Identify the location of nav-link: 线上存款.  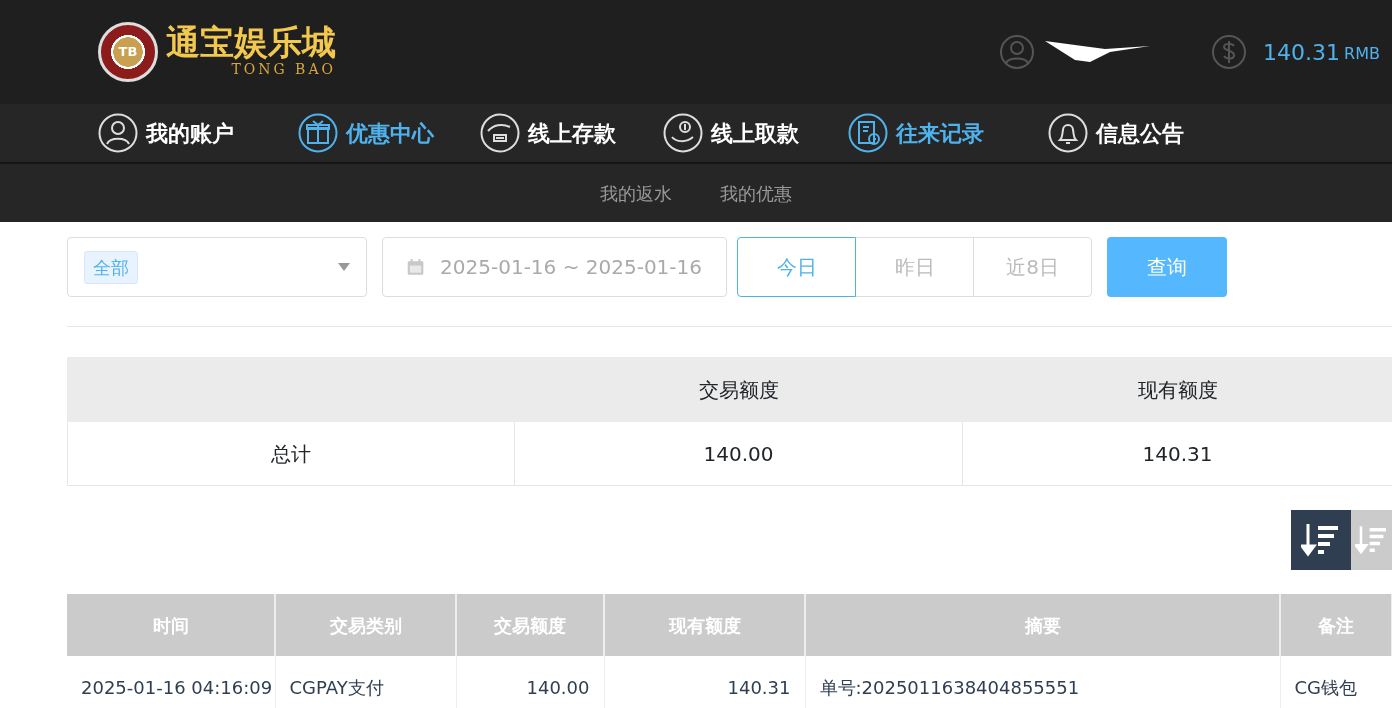
(571, 133).